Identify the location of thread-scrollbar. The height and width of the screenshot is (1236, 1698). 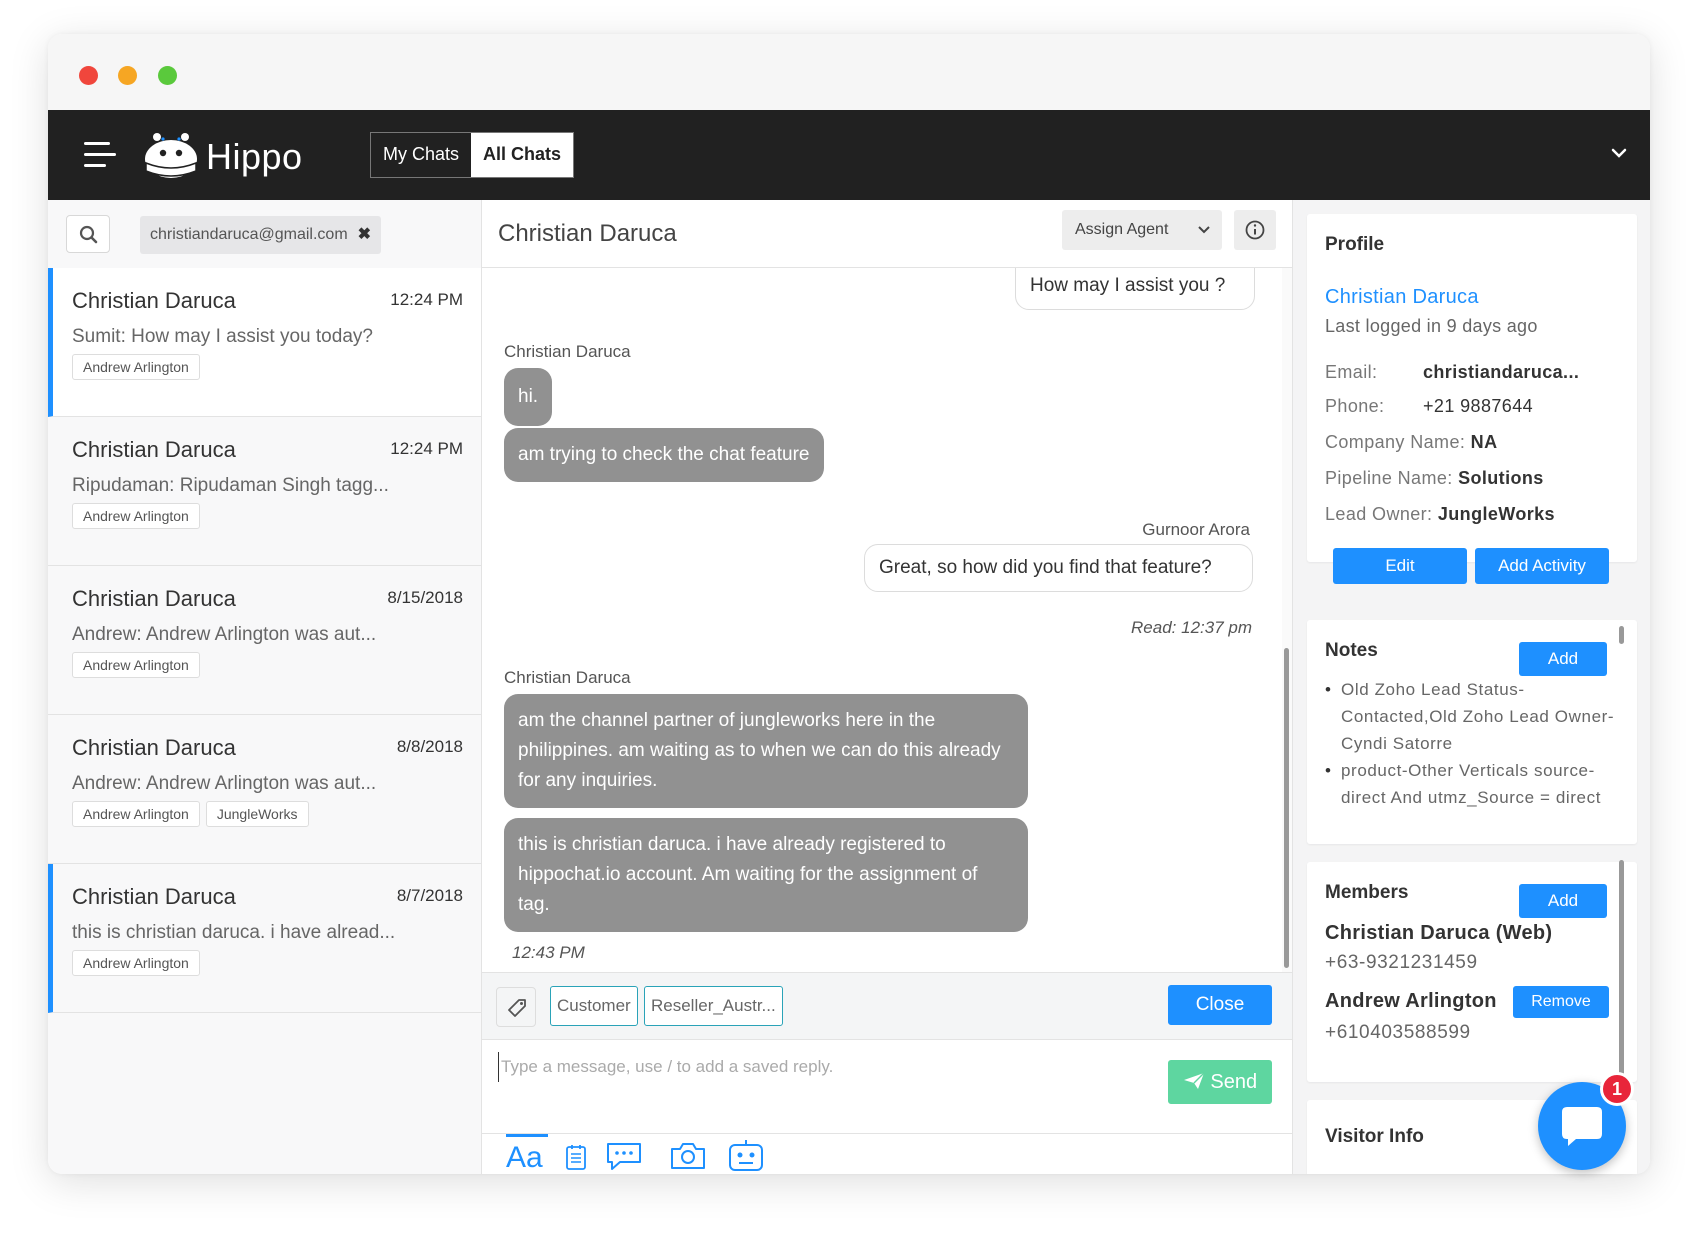
(1287, 620).